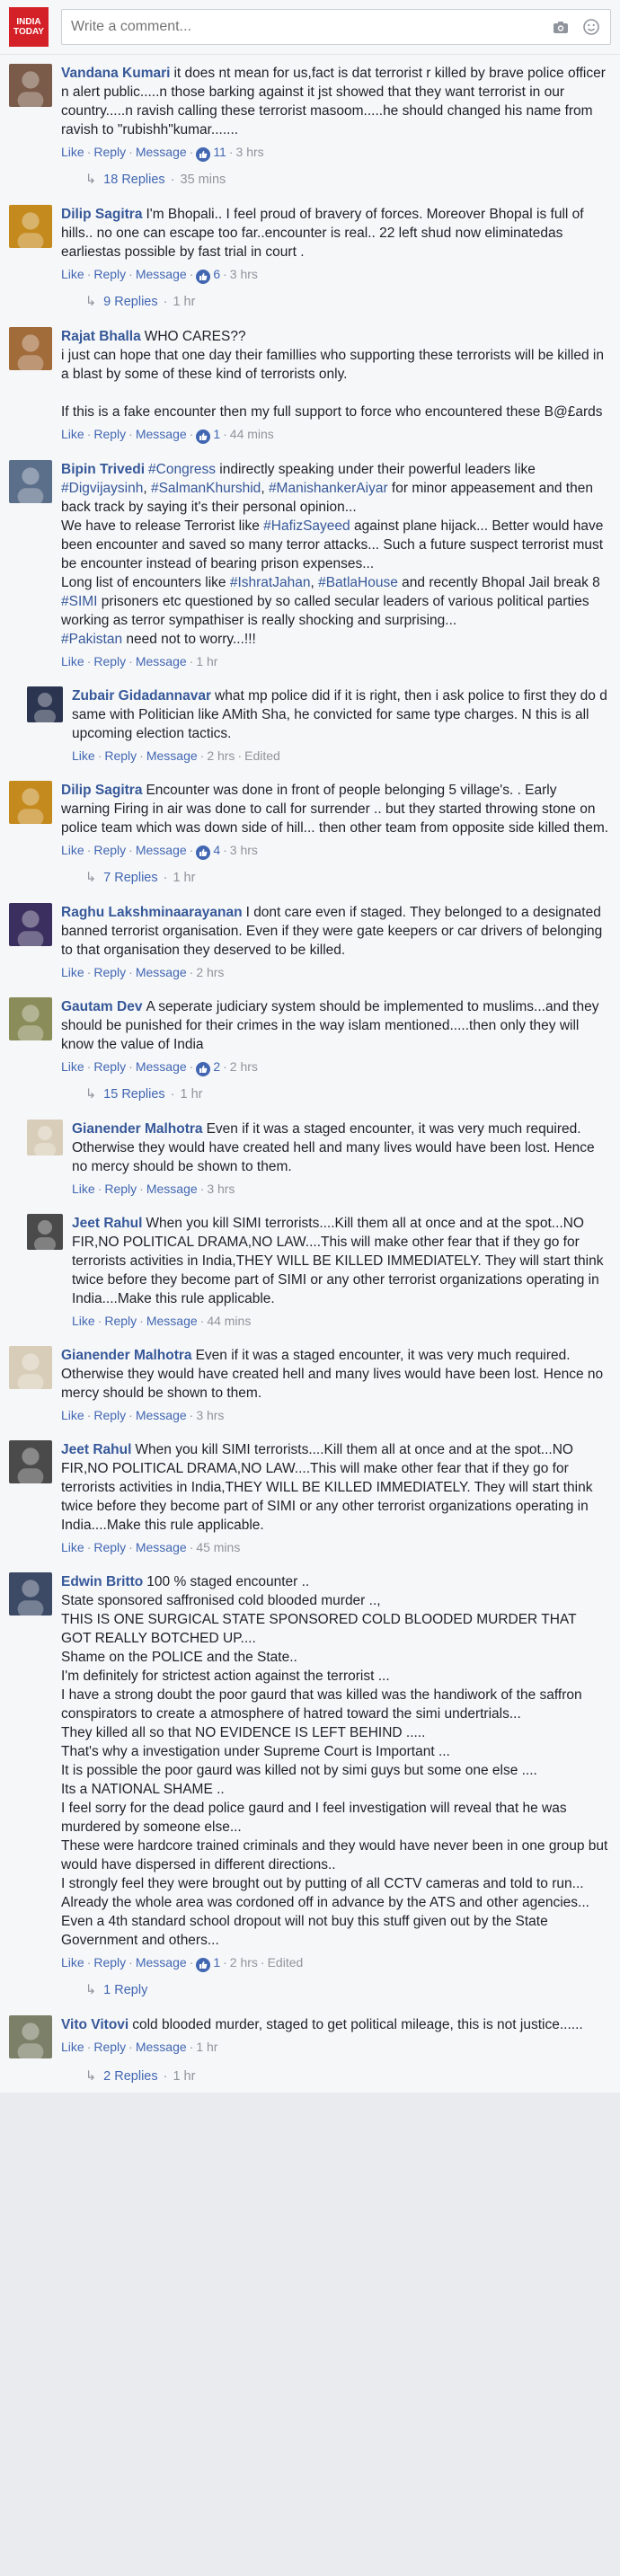 This screenshot has width=620, height=2576. What do you see at coordinates (358, 582) in the screenshot?
I see `hashtag-link: #BatlaHouse` at bounding box center [358, 582].